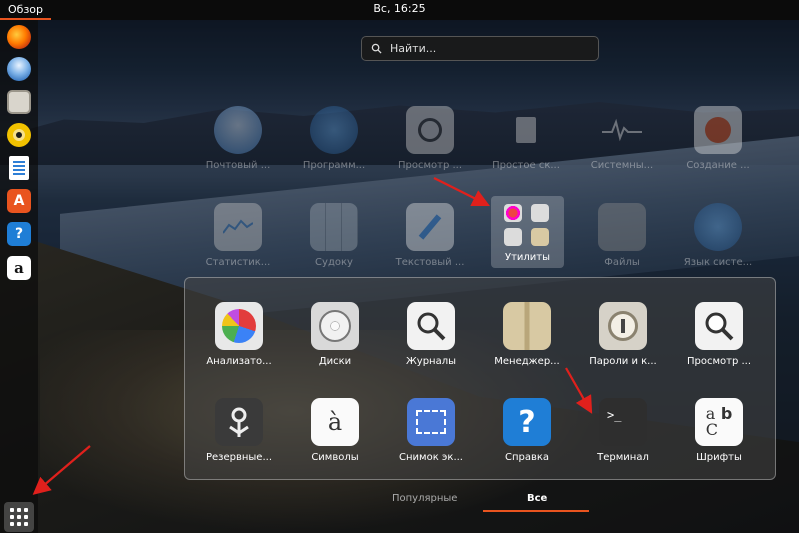 This screenshot has width=799, height=533. I want to click on dock: A ? a, so click(19, 276).